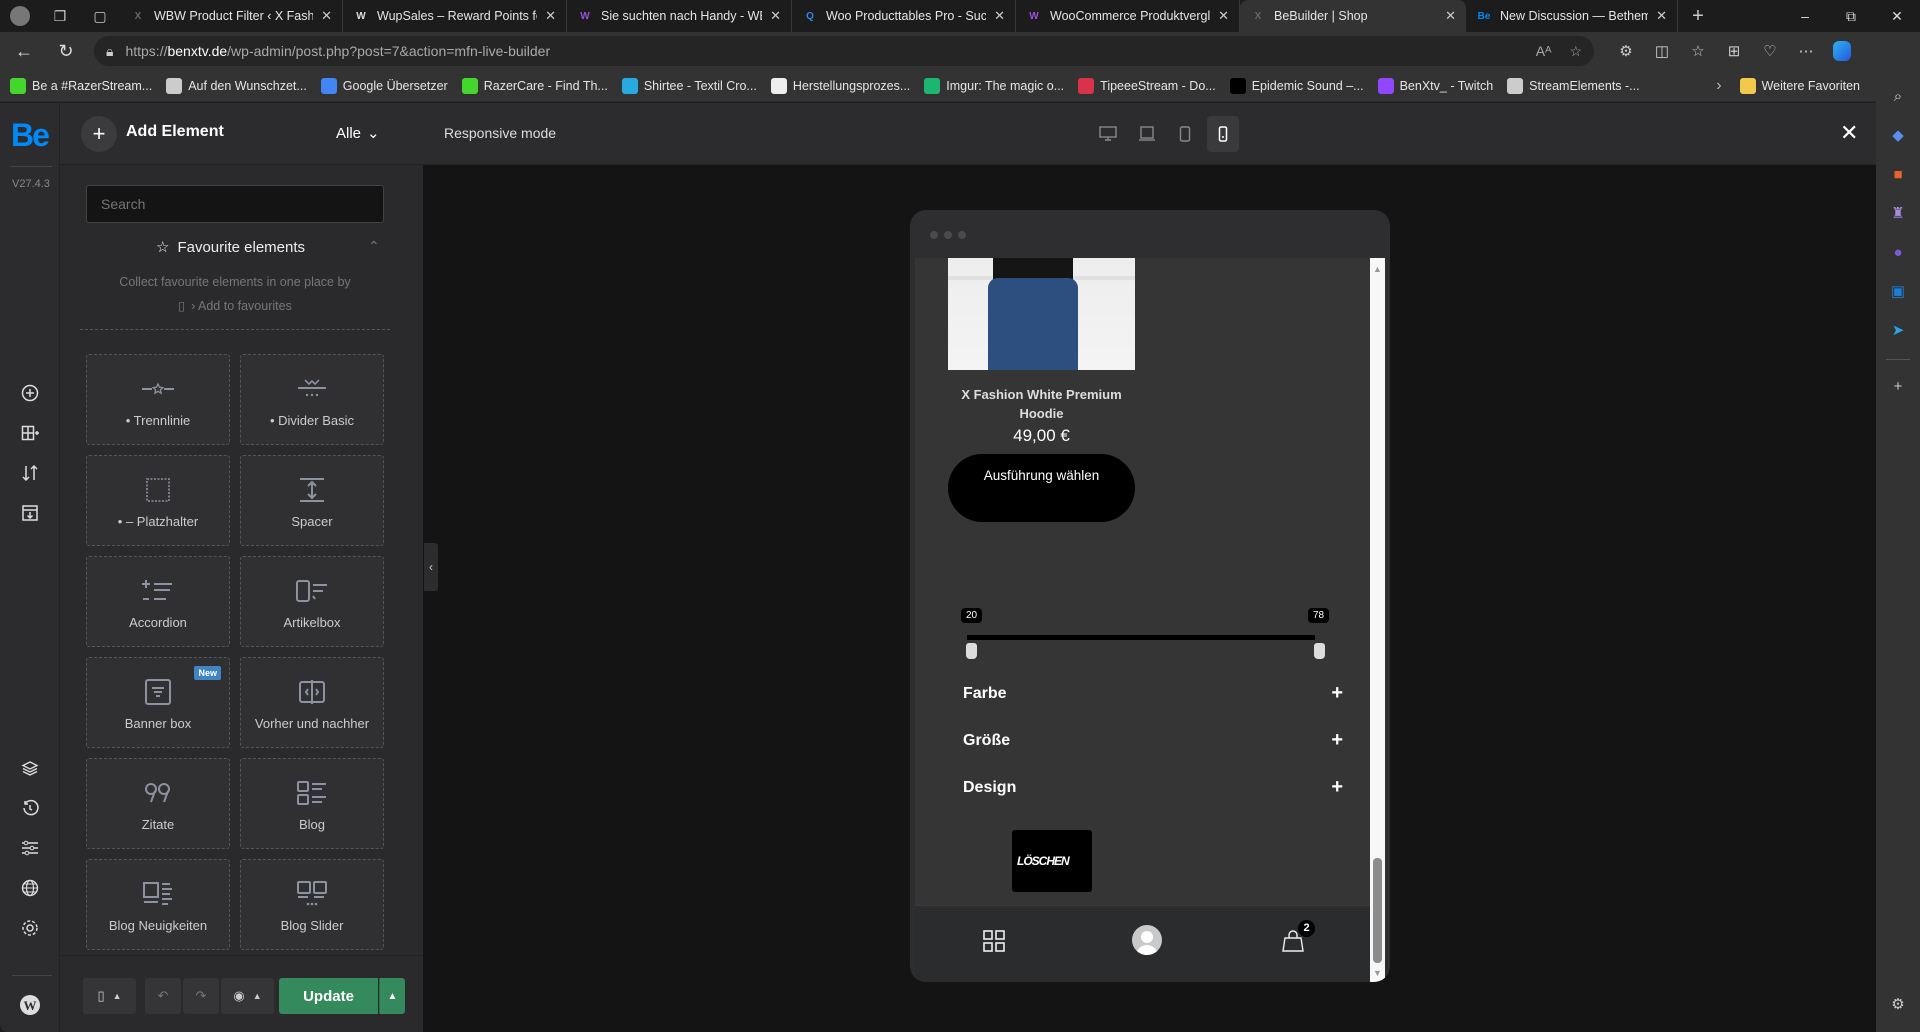 The image size is (1920, 1032). I want to click on device-switch-button: ▯ ▲, so click(109, 996).